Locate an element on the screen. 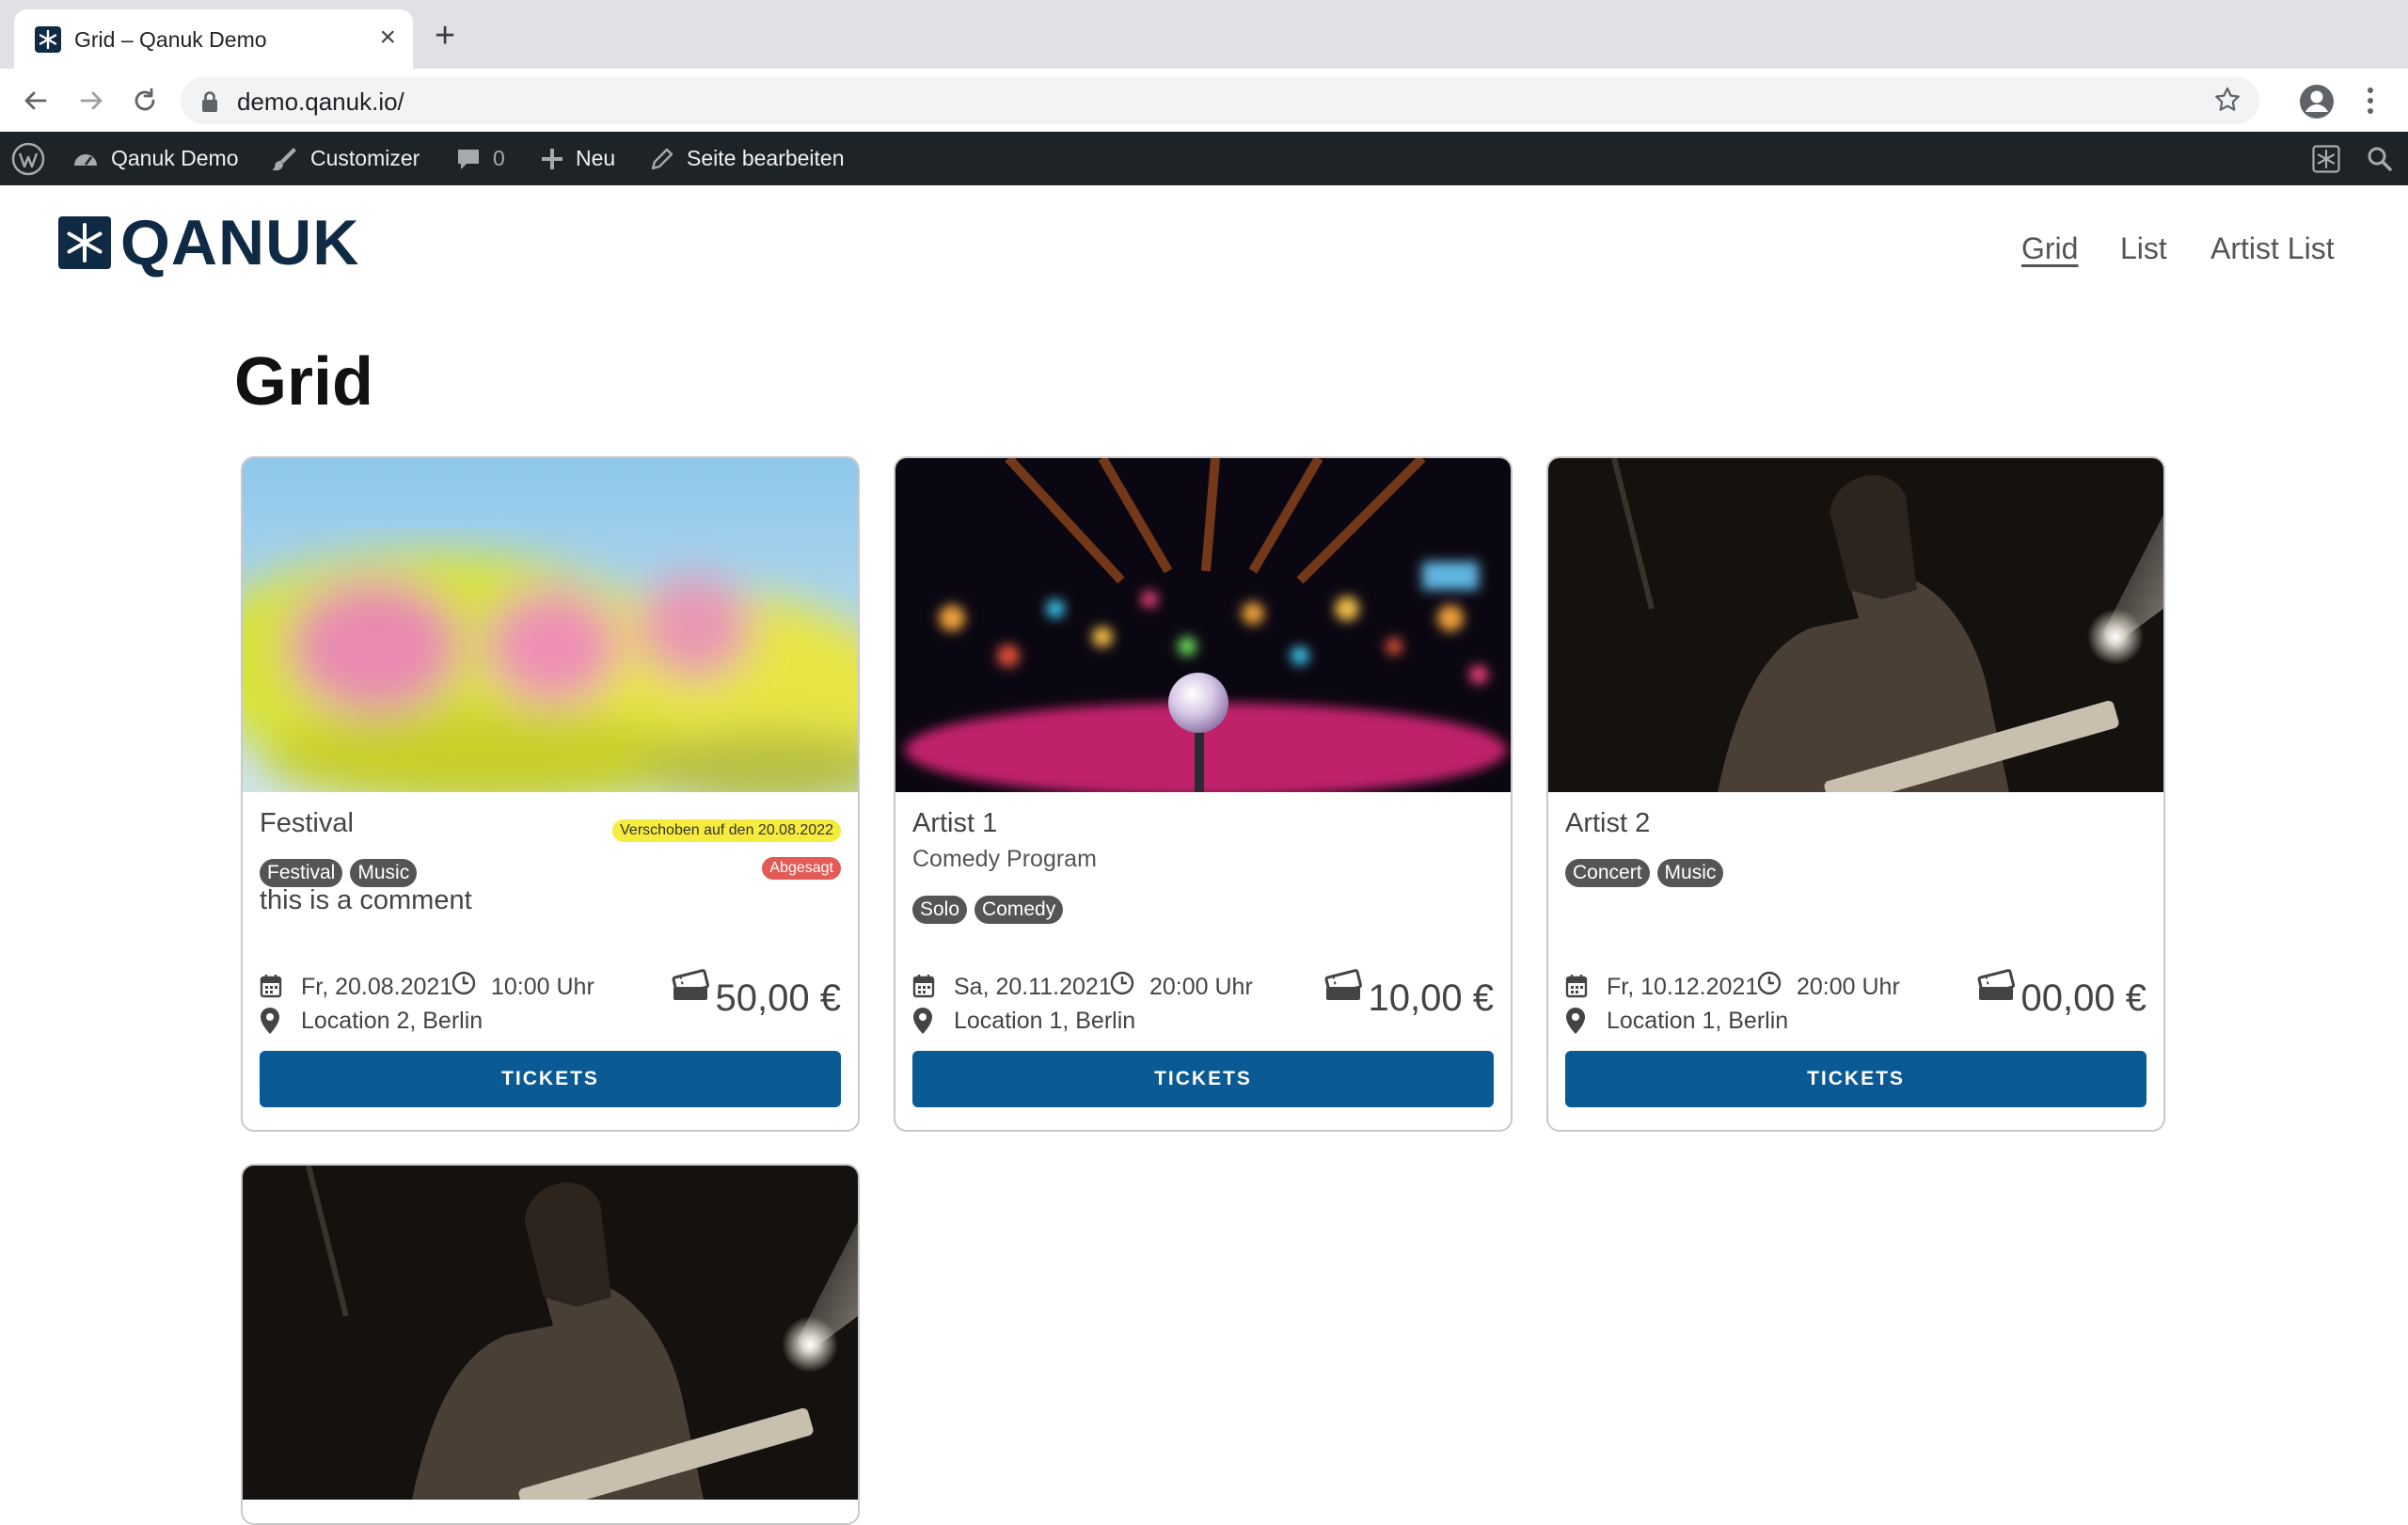 The width and height of the screenshot is (2408, 1525). admin-site-label: Qanuk Demo is located at coordinates (175, 158).